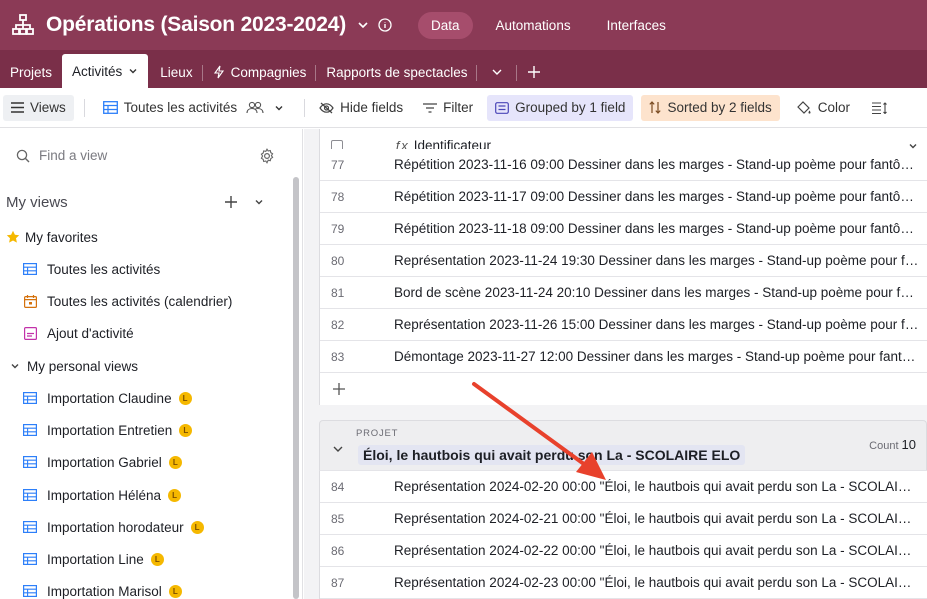  What do you see at coordinates (823, 108) in the screenshot?
I see `color-button: Color` at bounding box center [823, 108].